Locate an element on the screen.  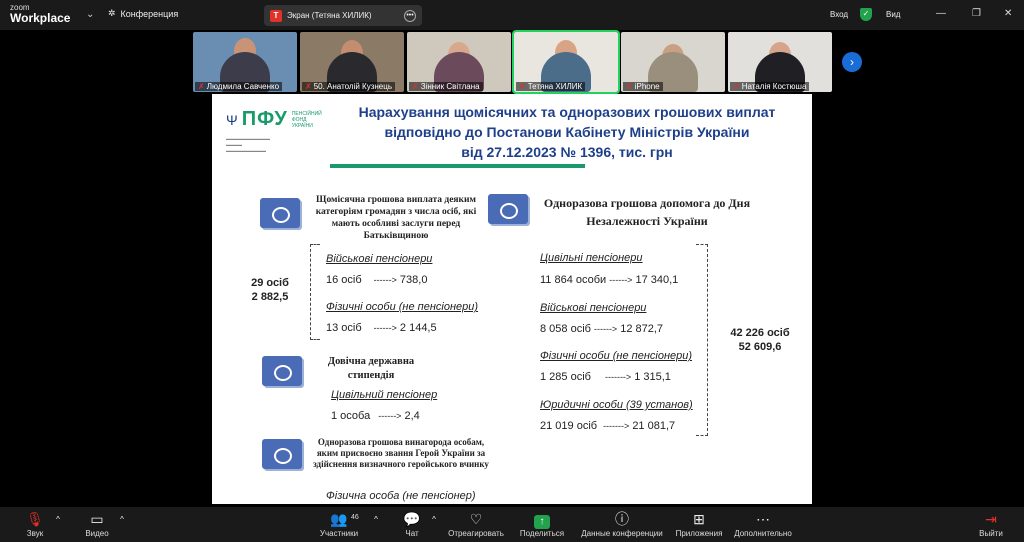
apps-button: ⊞ Приложения is located at coordinates (699, 524).